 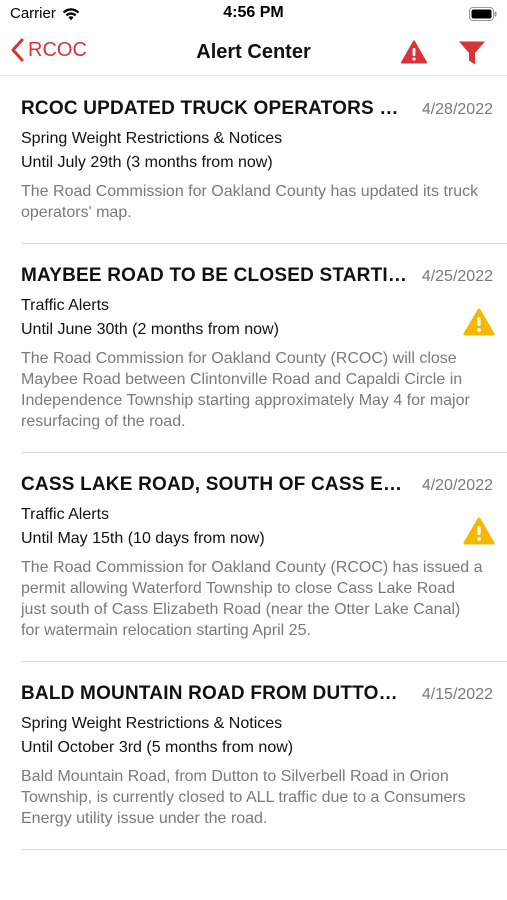 I want to click on back-button-label: RCOC, so click(x=57, y=49).